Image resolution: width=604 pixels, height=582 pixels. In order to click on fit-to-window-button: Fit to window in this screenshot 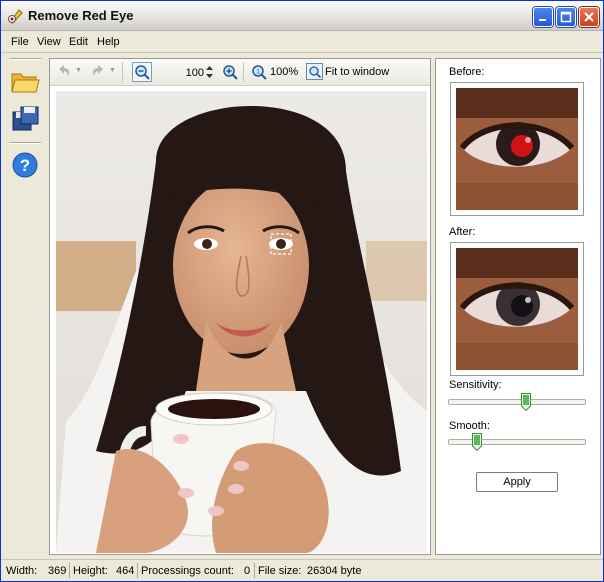, I will do `click(357, 72)`.